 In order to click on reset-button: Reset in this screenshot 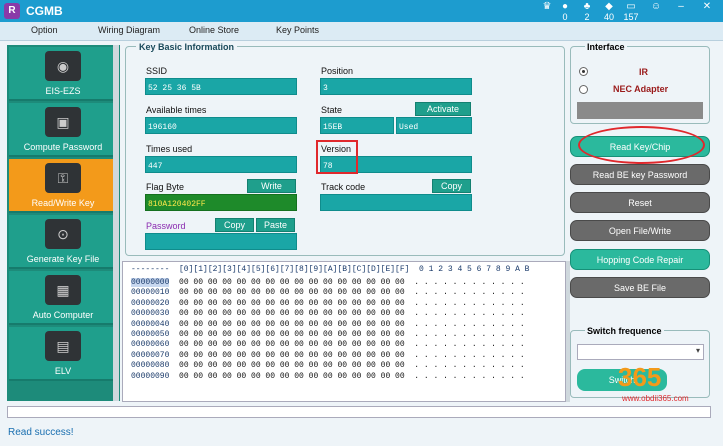, I will do `click(640, 202)`.